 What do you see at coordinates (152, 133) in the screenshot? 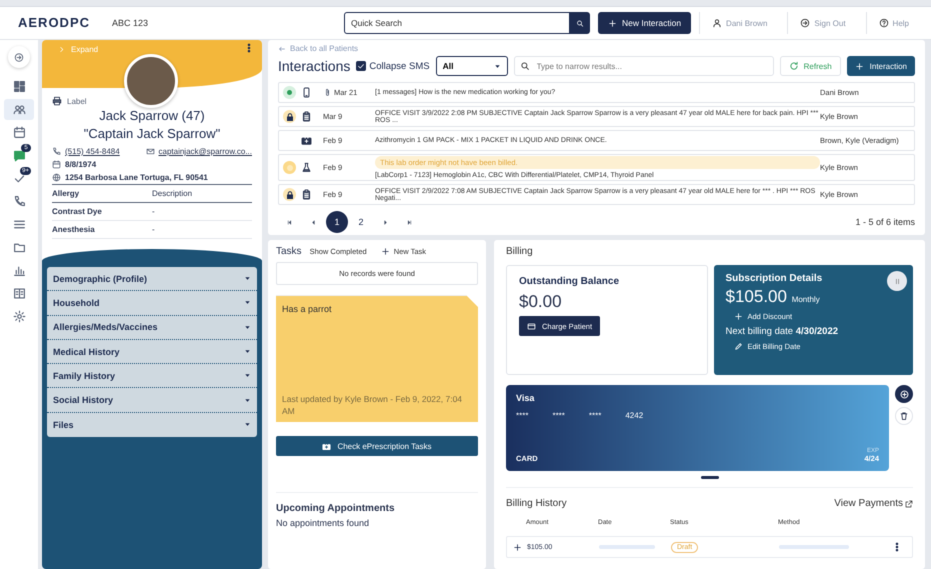
I see `patient-nickname: "Captain Jack Sparrow"` at bounding box center [152, 133].